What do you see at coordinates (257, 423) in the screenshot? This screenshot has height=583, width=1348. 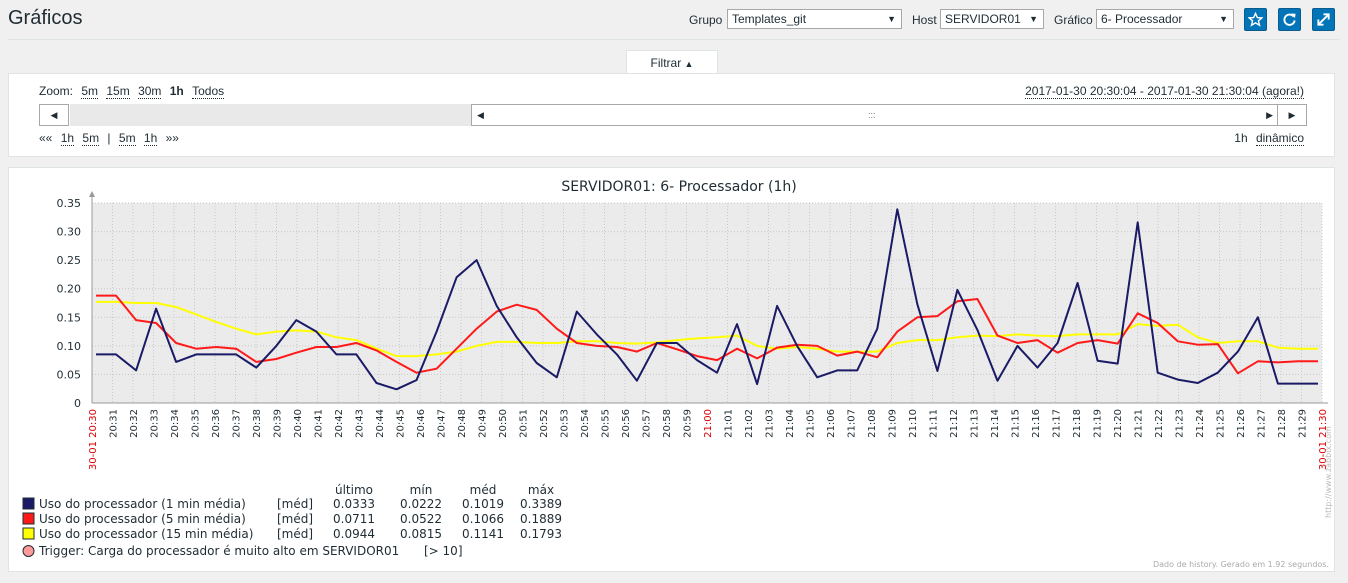 I see `x-tick-label: 20:38` at bounding box center [257, 423].